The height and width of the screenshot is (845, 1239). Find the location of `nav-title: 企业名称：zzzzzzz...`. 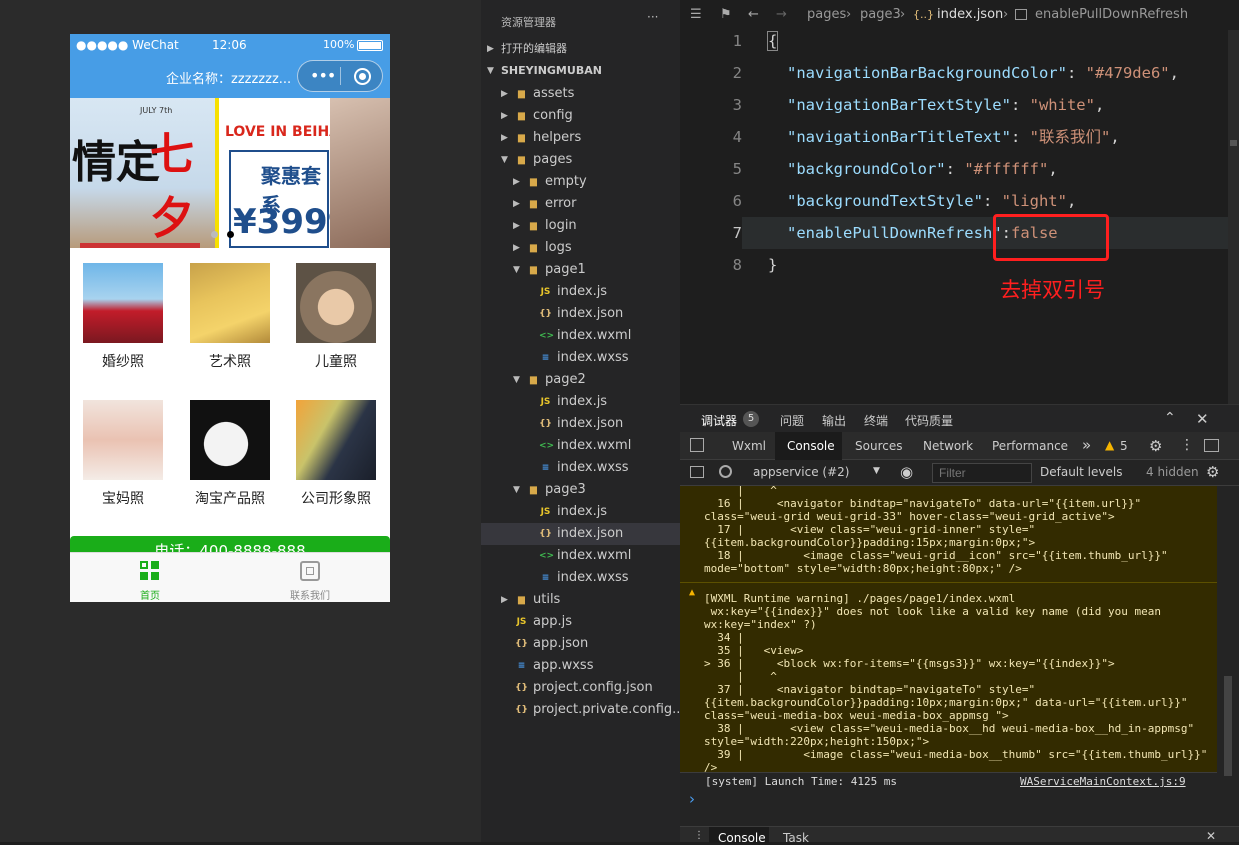

nav-title: 企业名称：zzzzzzz... is located at coordinates (229, 79).